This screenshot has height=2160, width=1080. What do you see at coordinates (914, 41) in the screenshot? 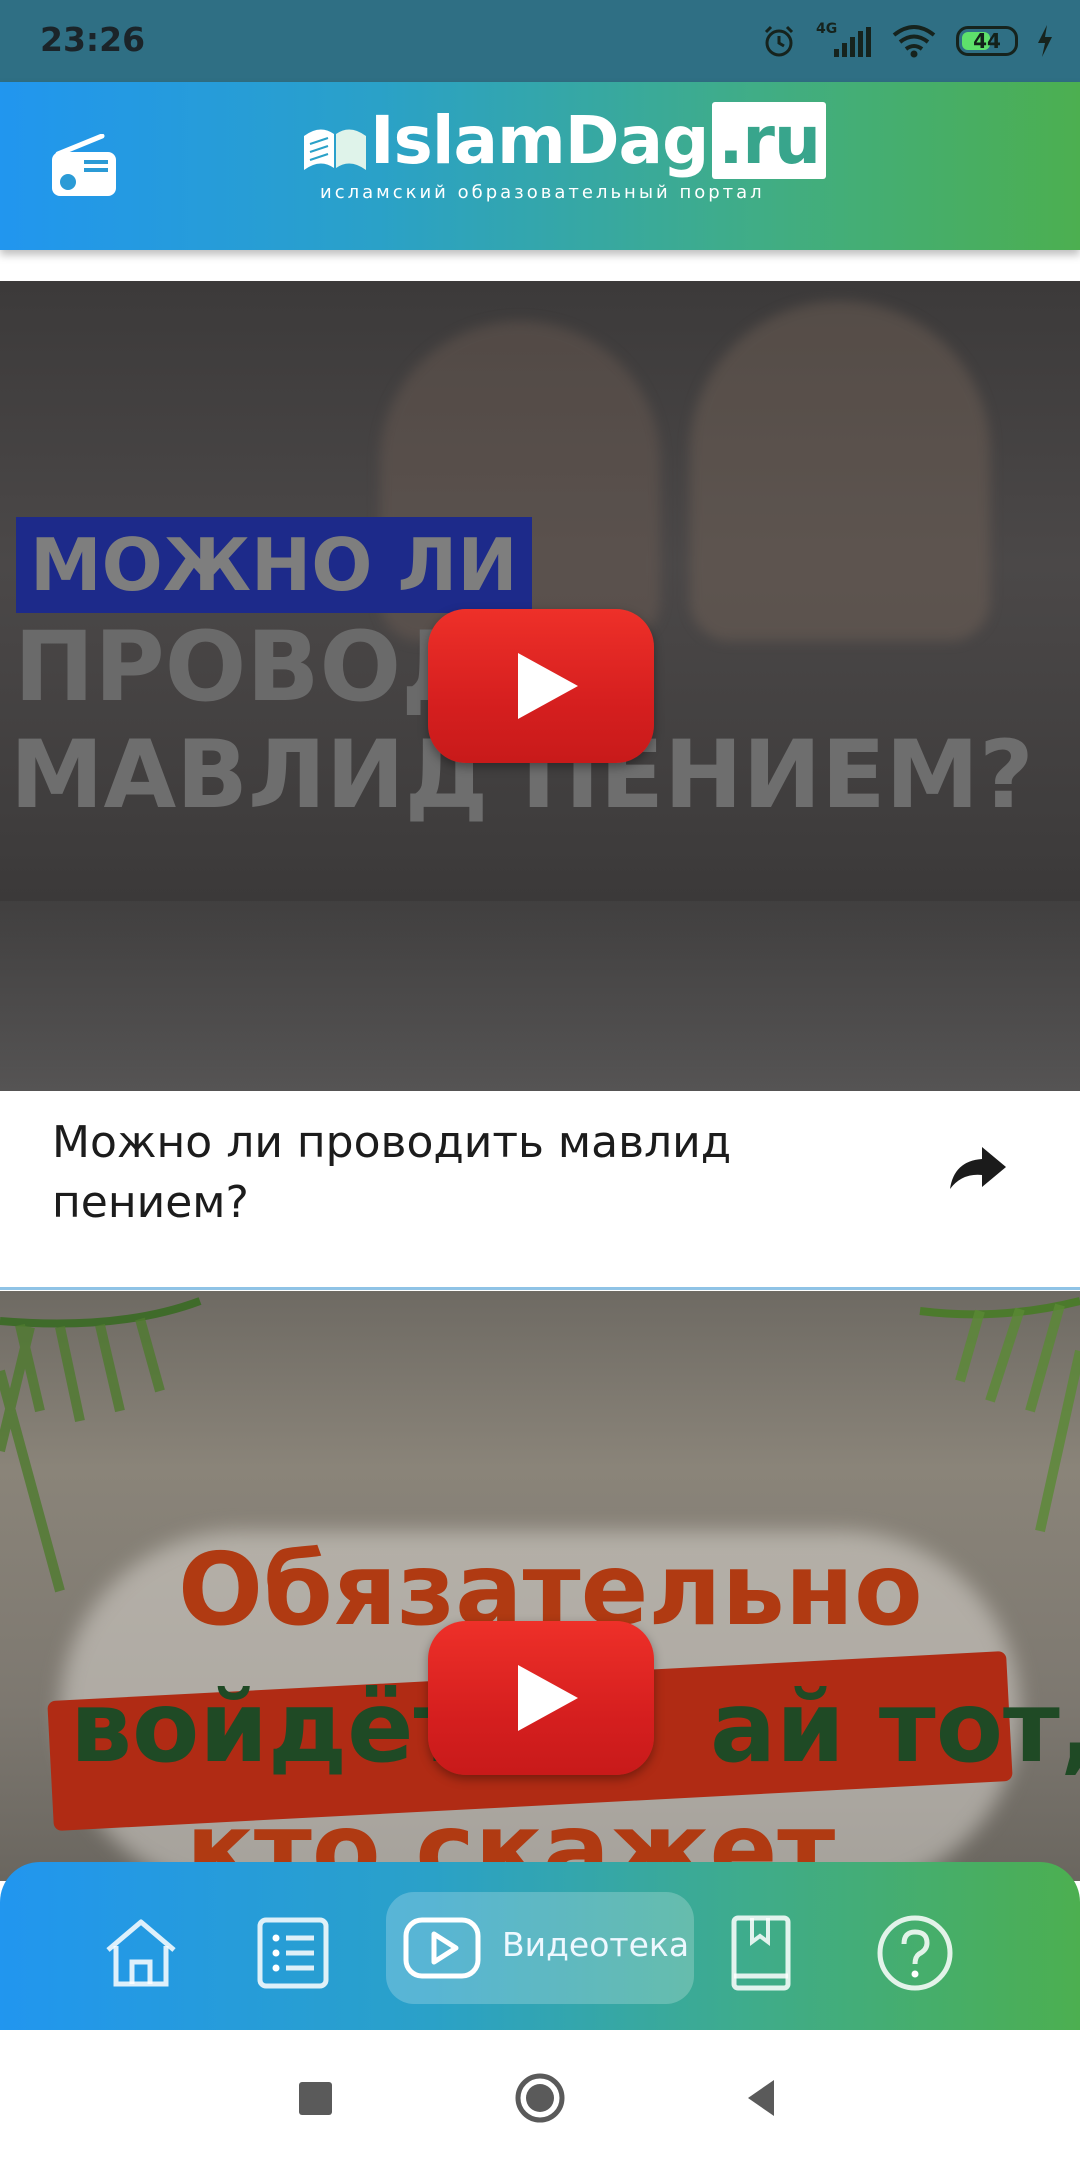
I see `wifi-icon` at bounding box center [914, 41].